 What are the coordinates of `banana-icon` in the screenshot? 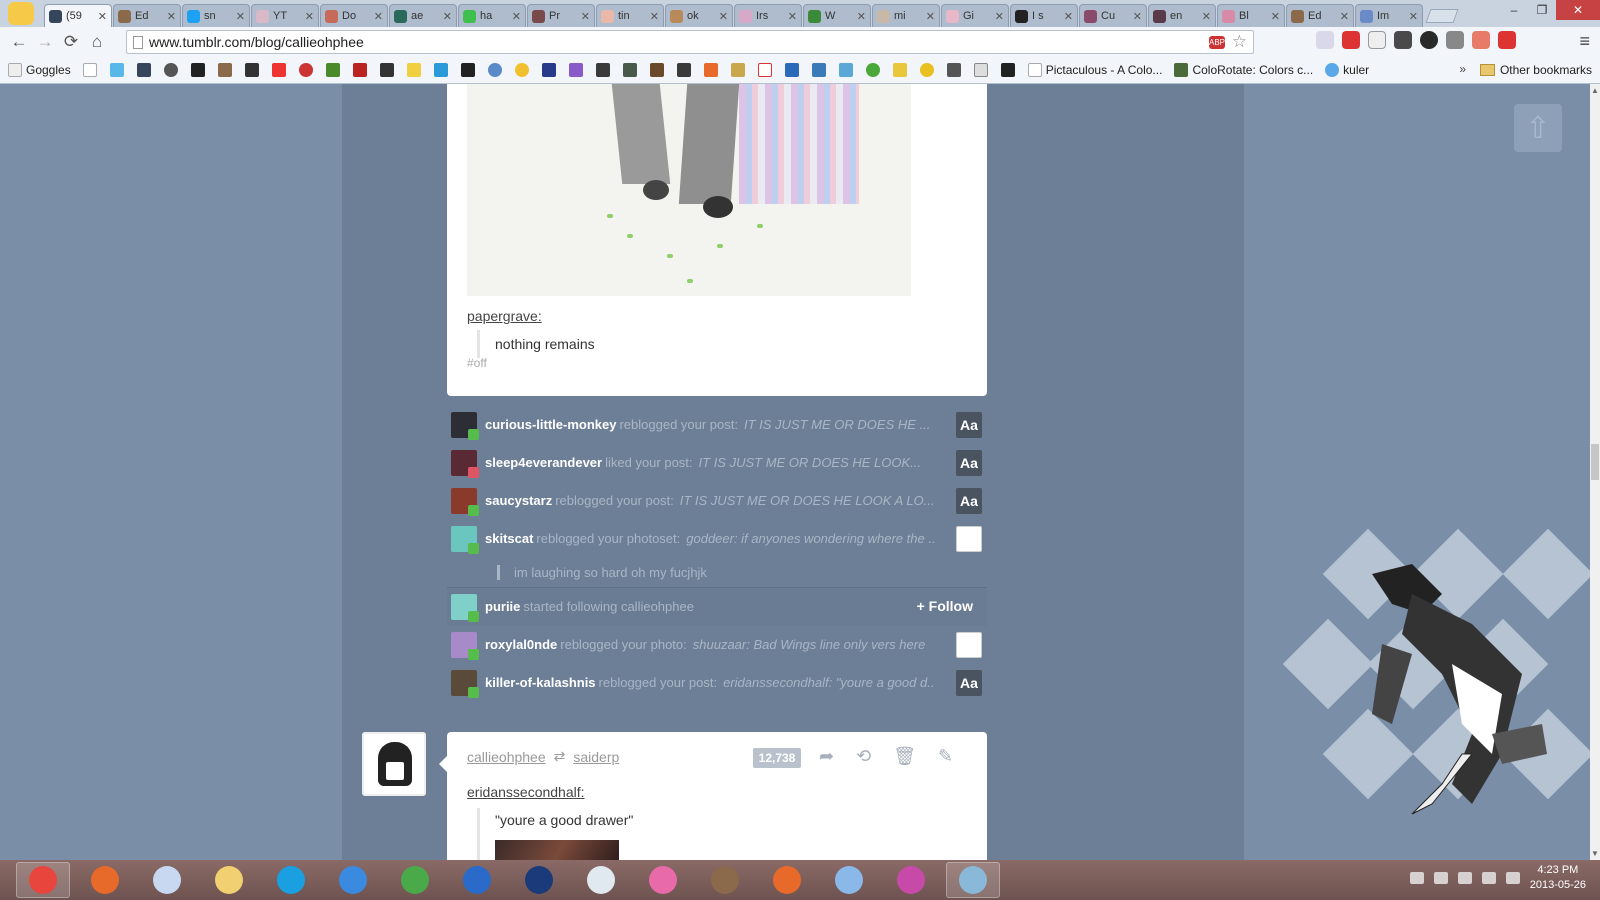 It's located at (899, 70).